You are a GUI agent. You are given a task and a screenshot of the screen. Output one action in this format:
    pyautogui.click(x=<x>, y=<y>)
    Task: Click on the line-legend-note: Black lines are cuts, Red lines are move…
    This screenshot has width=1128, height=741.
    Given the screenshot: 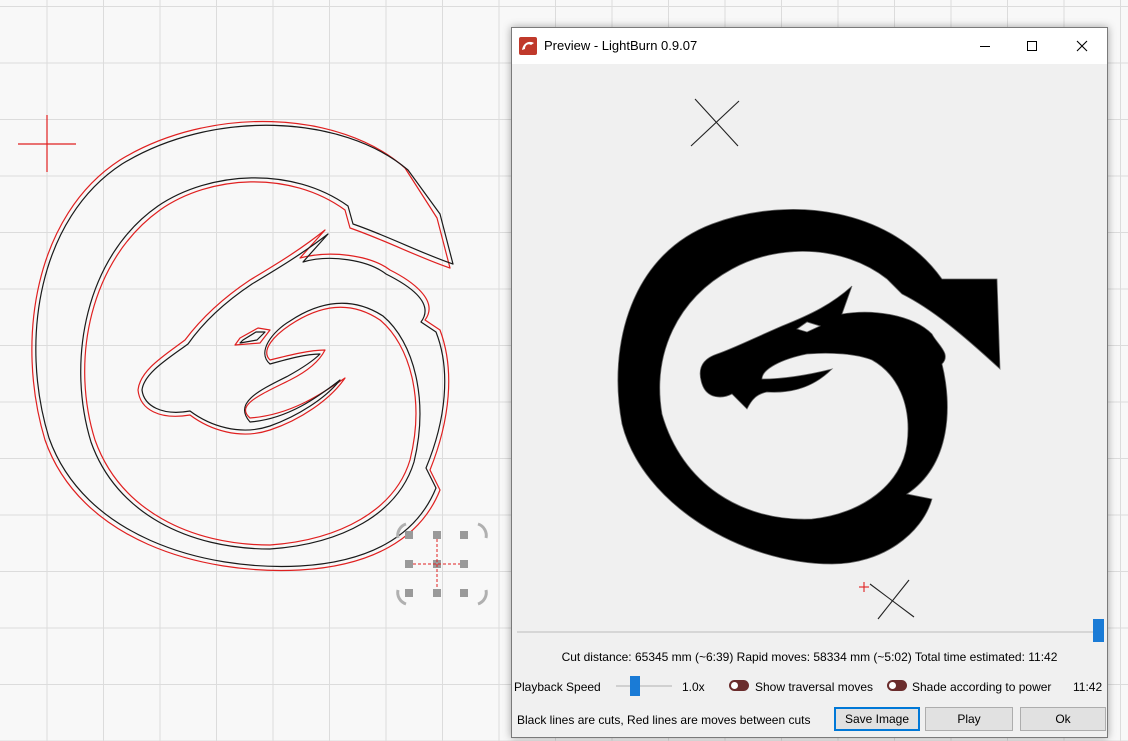 What is the action you would take?
    pyautogui.click(x=664, y=720)
    